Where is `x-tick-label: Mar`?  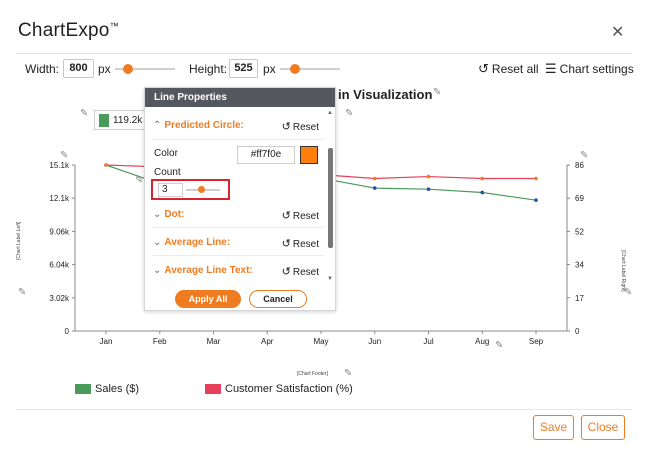
x-tick-label: Mar is located at coordinates (214, 341).